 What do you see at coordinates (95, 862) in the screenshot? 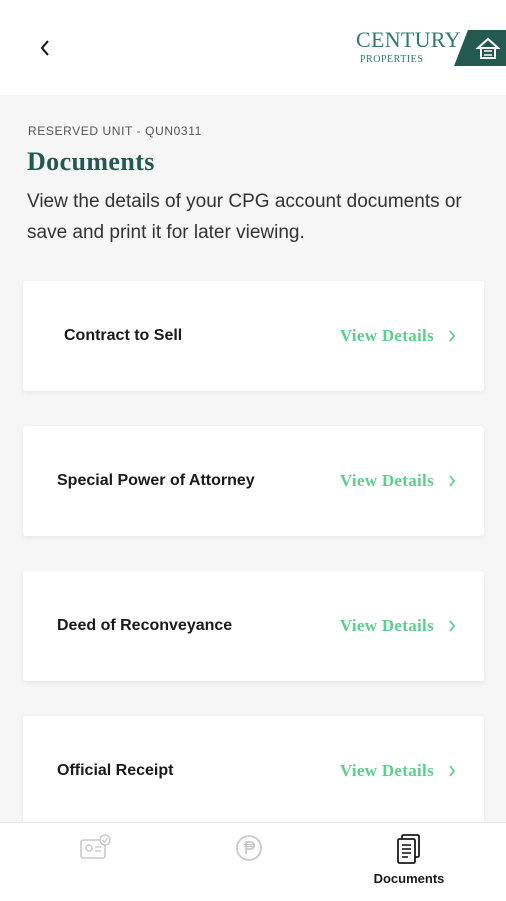
I see `nav-item-account` at bounding box center [95, 862].